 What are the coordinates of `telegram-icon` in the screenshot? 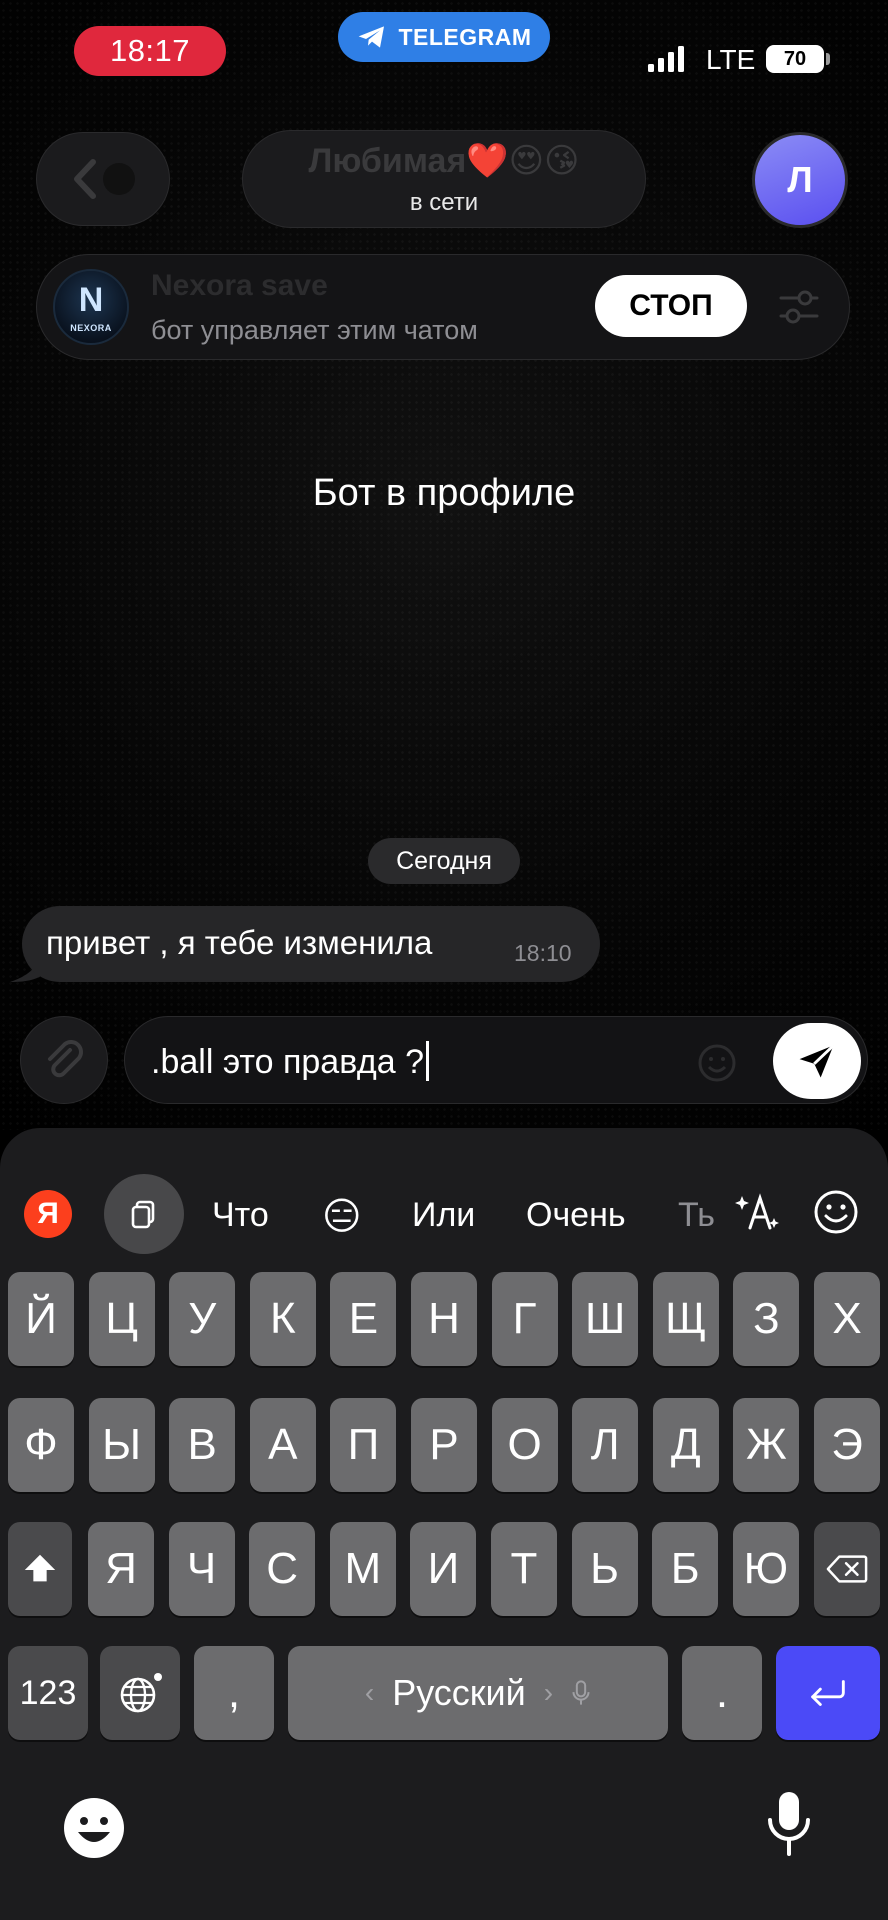 It's located at (372, 37).